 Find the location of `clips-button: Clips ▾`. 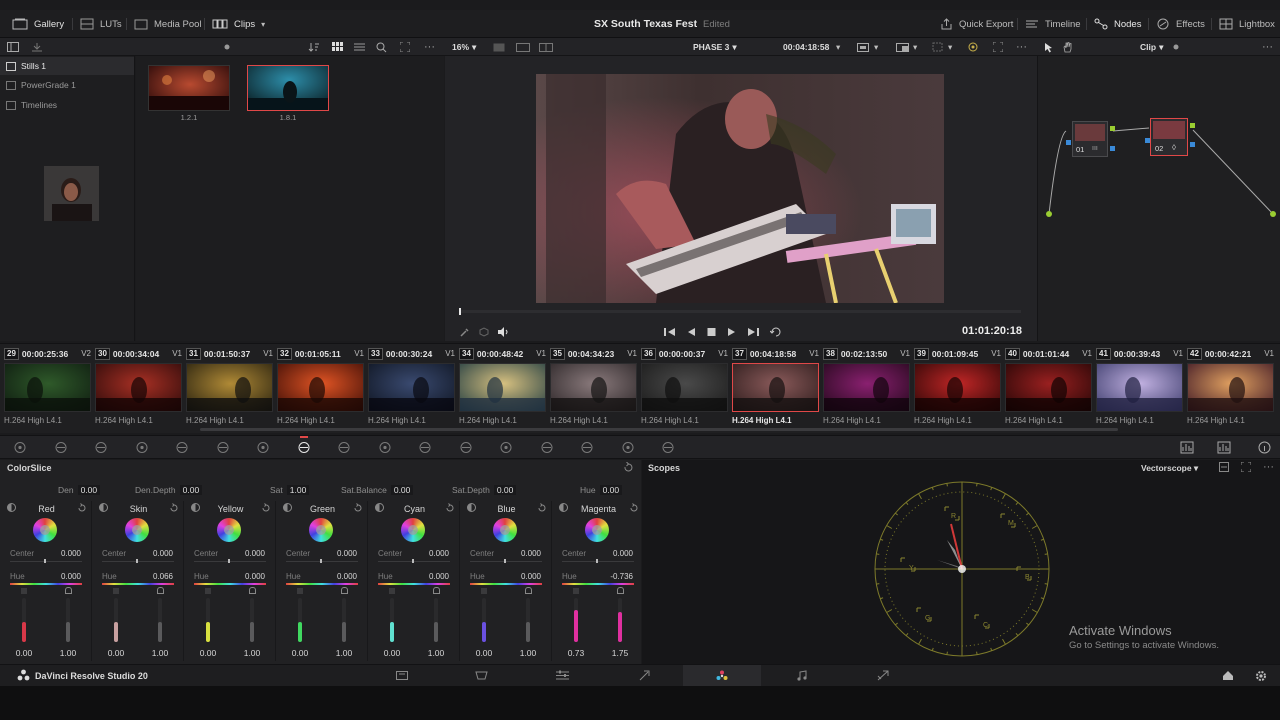

clips-button: Clips ▾ is located at coordinates (238, 24).